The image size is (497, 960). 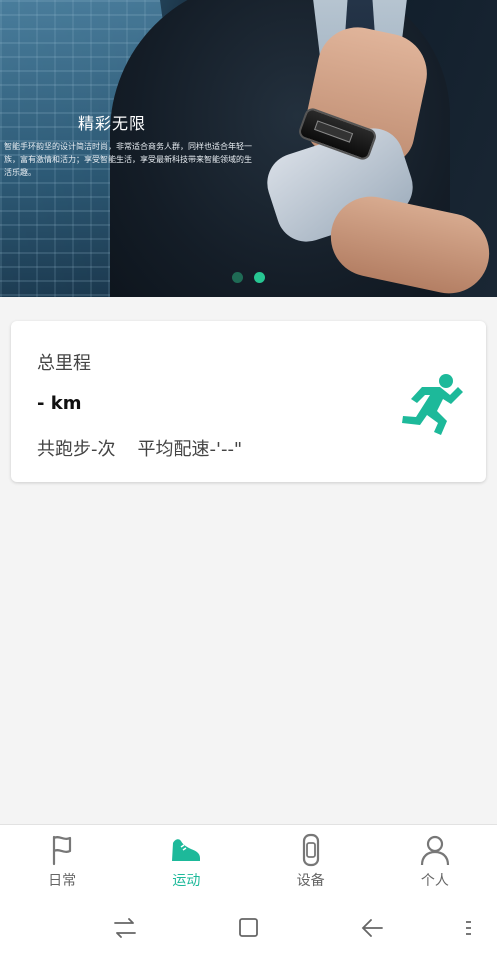 I want to click on bottom-tab-bar: 日常 运动 设备 个人, so click(x=248, y=860).